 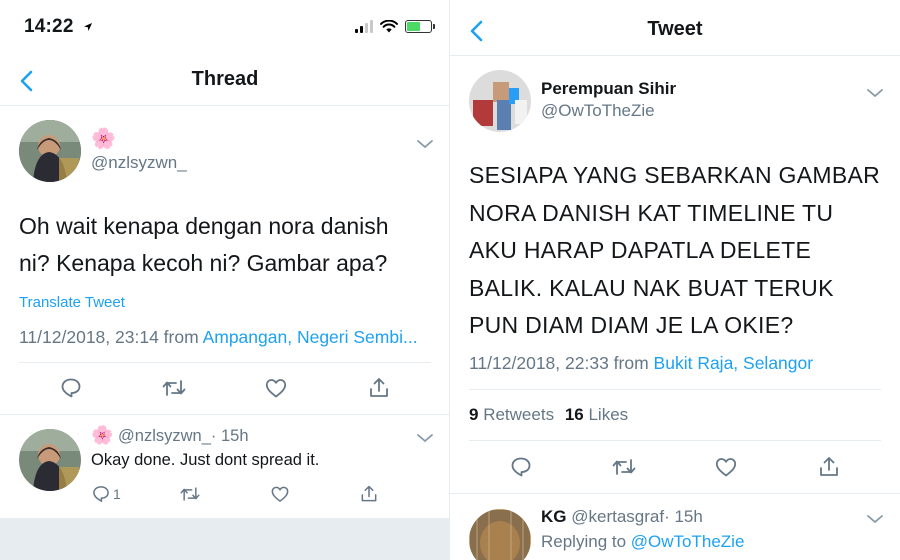 What do you see at coordinates (519, 414) in the screenshot?
I see `retweets-label: Retweets` at bounding box center [519, 414].